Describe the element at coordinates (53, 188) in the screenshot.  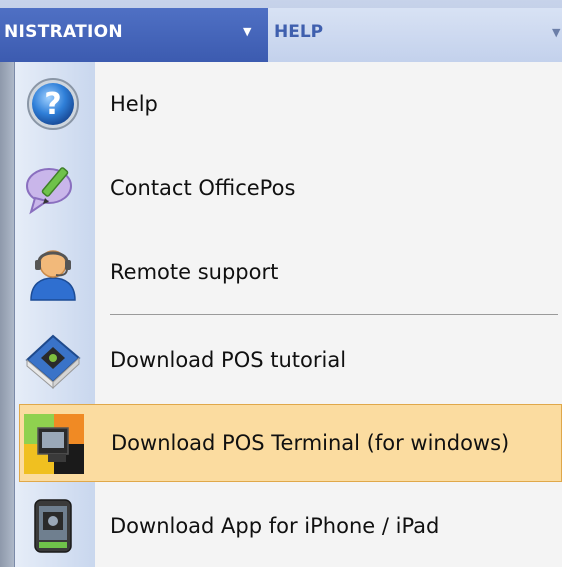
I see `contact-speech-icon` at that location.